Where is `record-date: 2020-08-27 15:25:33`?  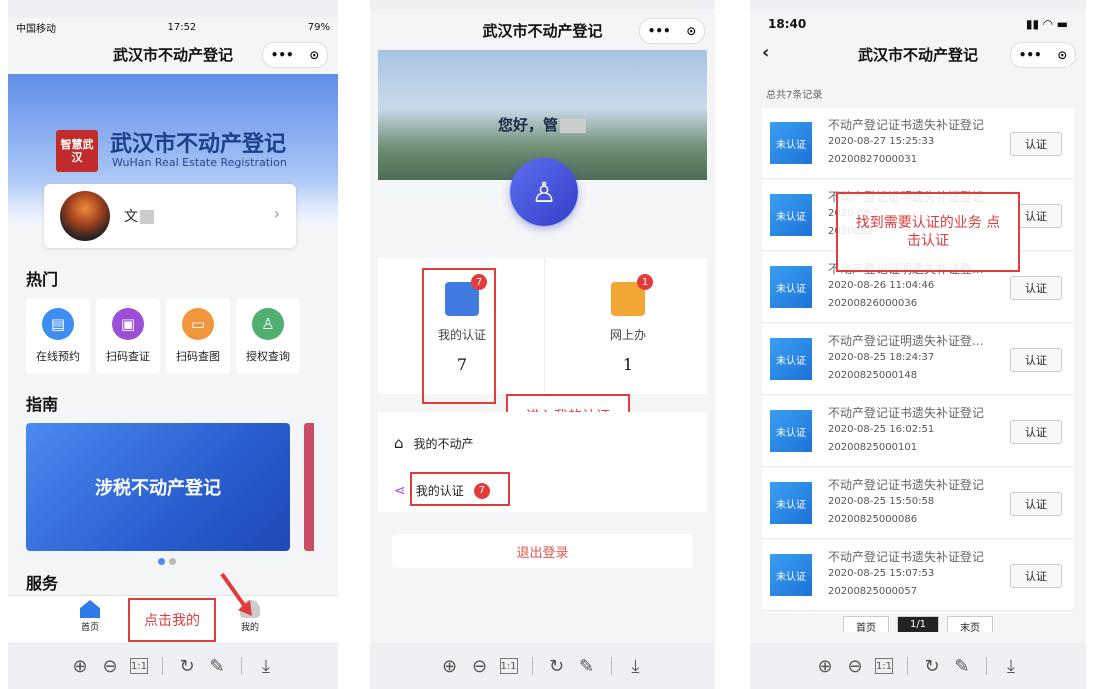
record-date: 2020-08-27 15:25:33 is located at coordinates (881, 141).